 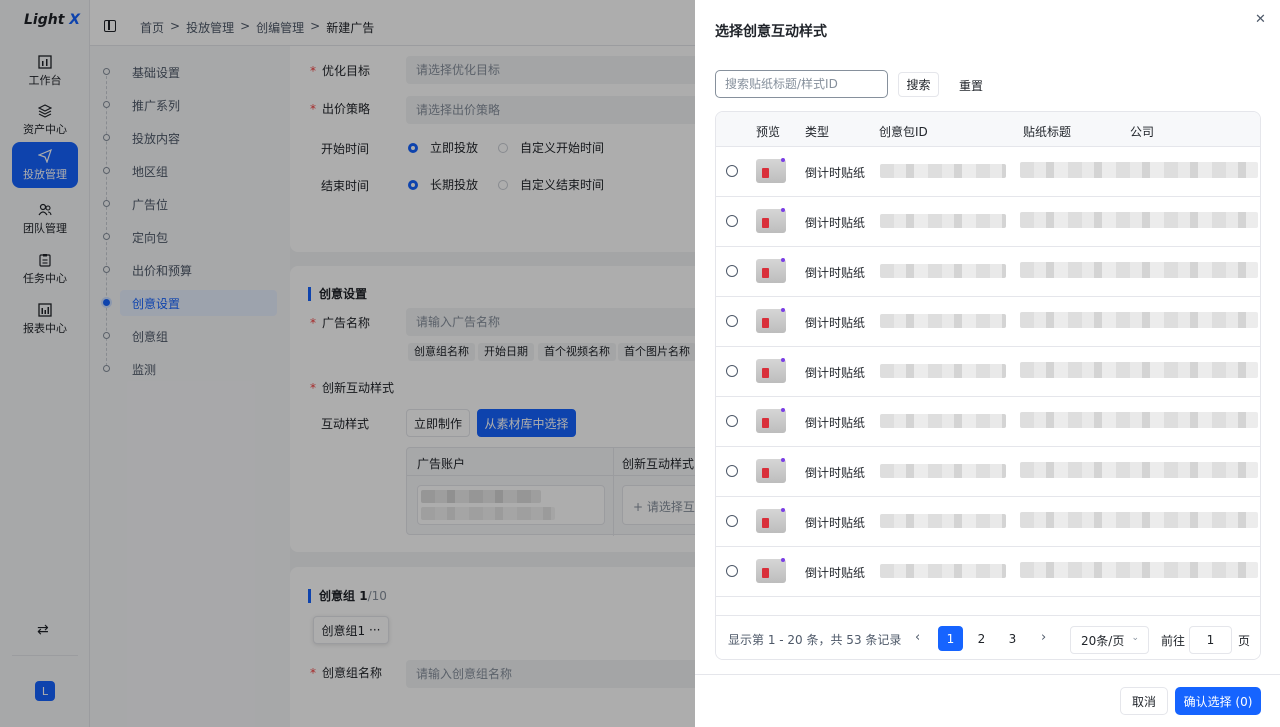 What do you see at coordinates (903, 132) in the screenshot?
I see `col-package-id: 创意包ID` at bounding box center [903, 132].